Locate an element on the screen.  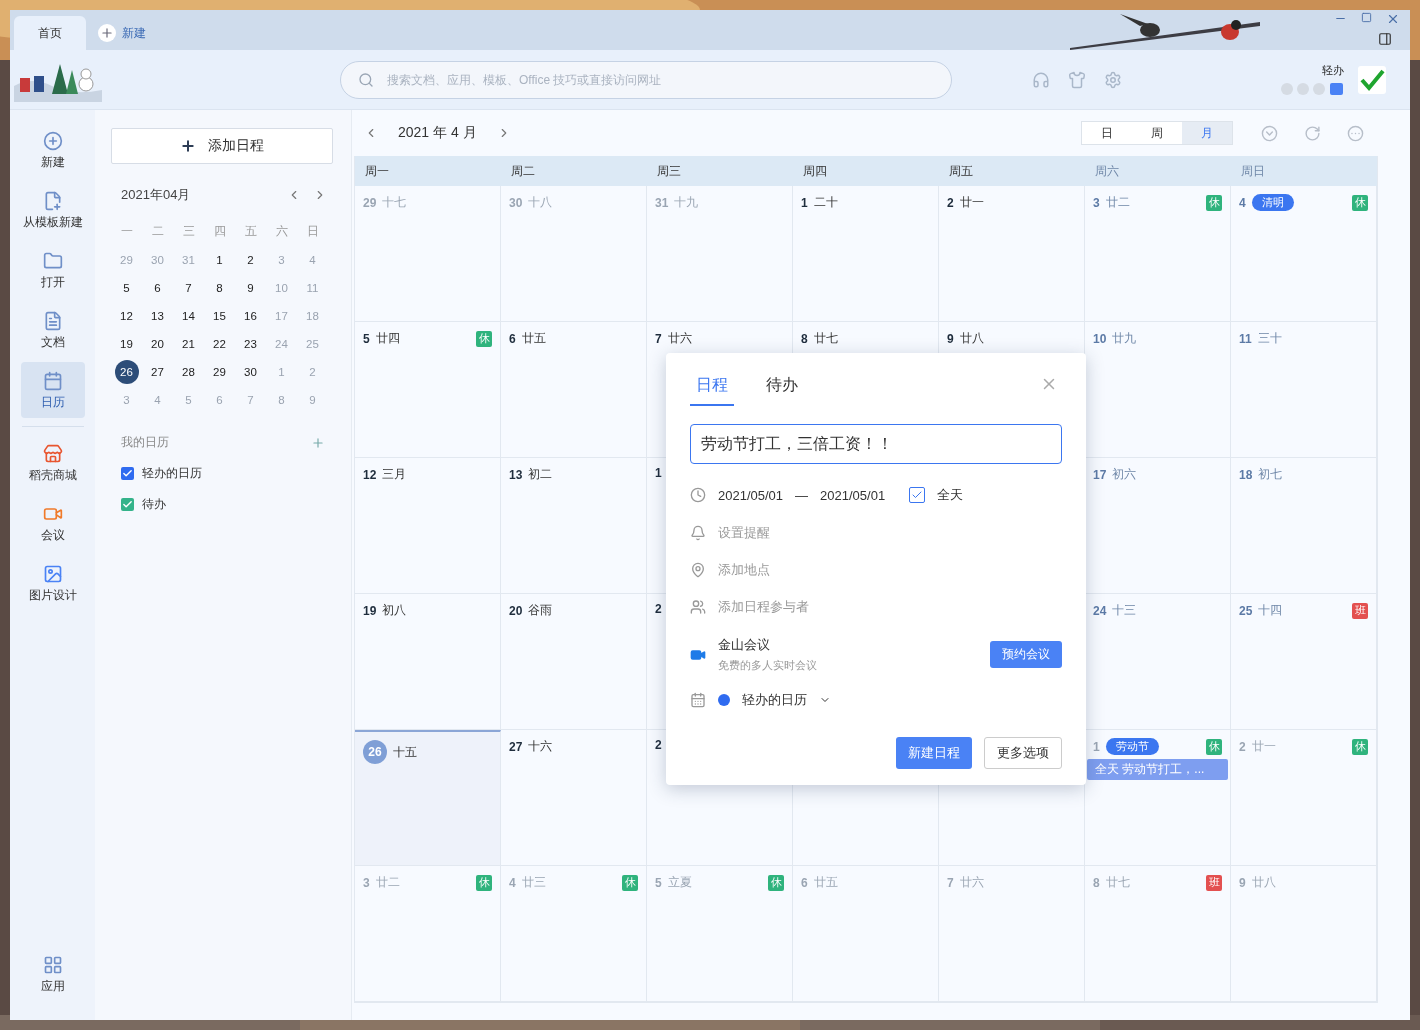
date-cell: 20 is located at coordinates (157, 344).